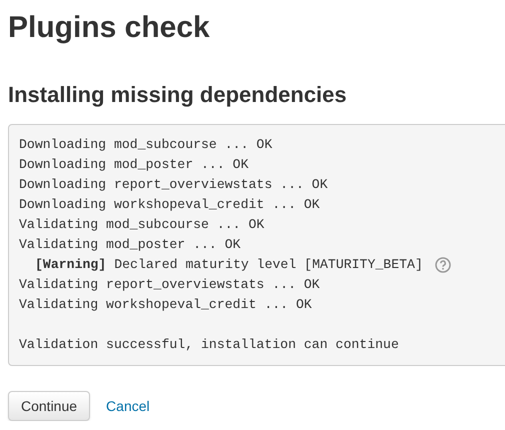 The image size is (505, 430). I want to click on continue-button: Continue, so click(49, 406).